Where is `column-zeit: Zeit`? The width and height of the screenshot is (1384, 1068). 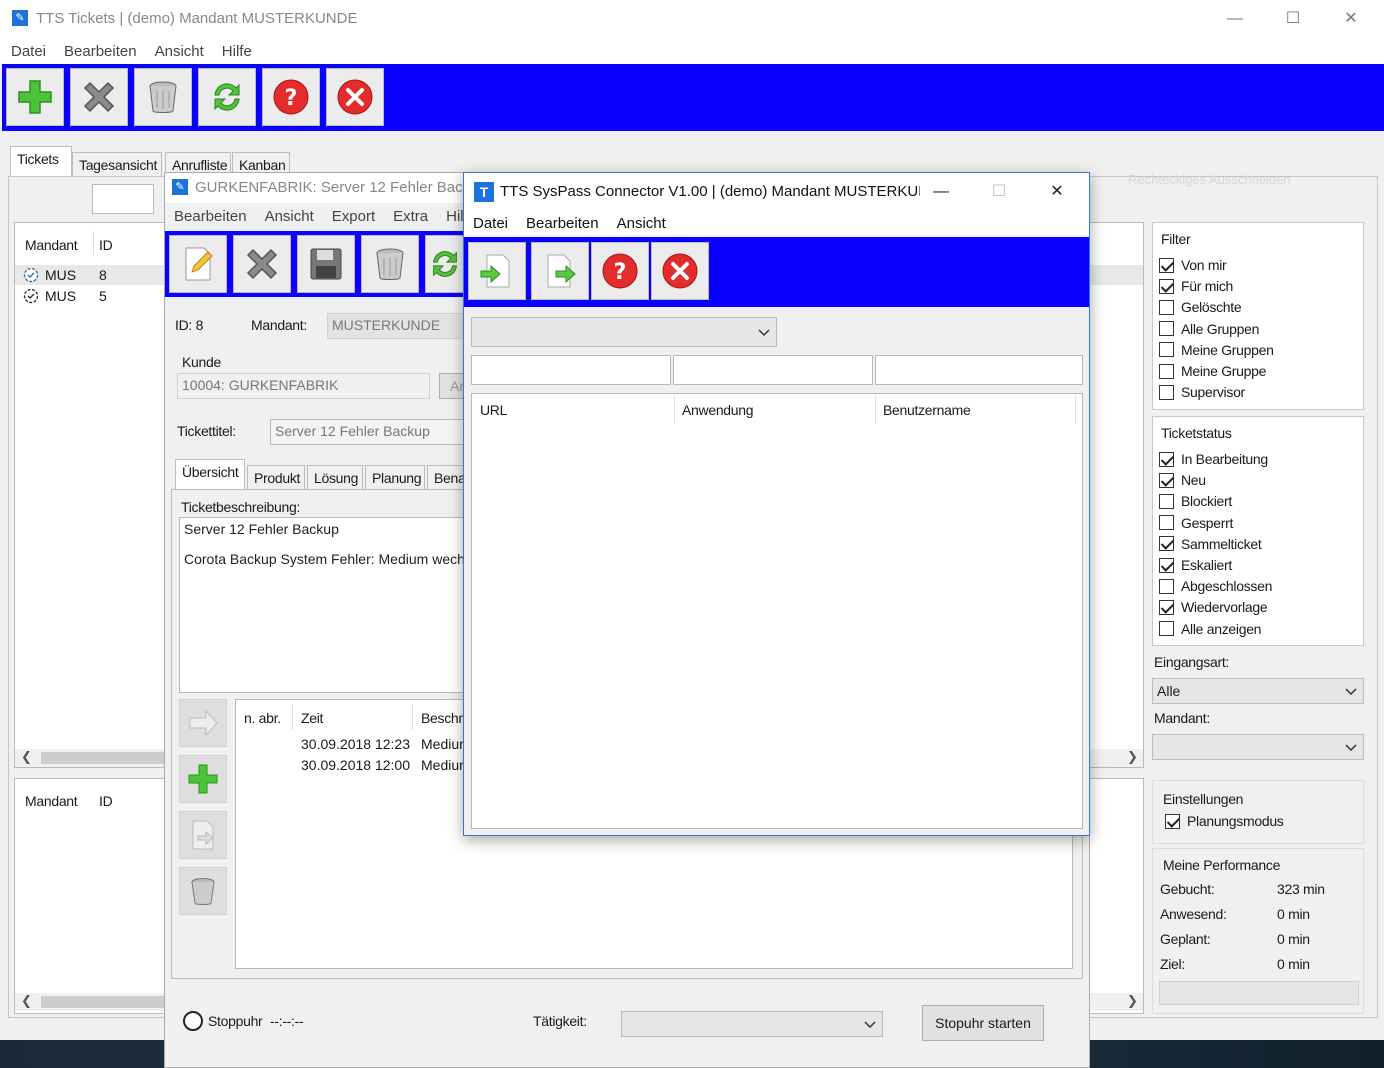
column-zeit: Zeit is located at coordinates (312, 718).